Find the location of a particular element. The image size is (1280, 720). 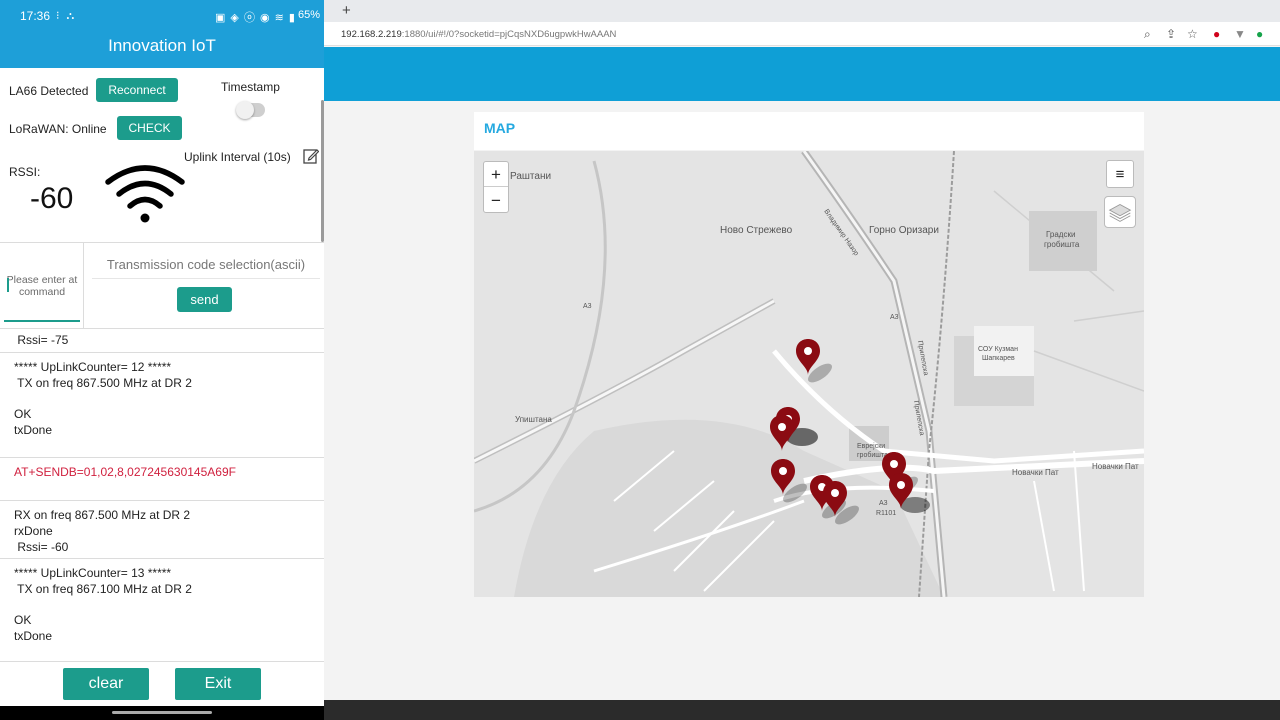

map-card-header: MAP is located at coordinates (809, 131).